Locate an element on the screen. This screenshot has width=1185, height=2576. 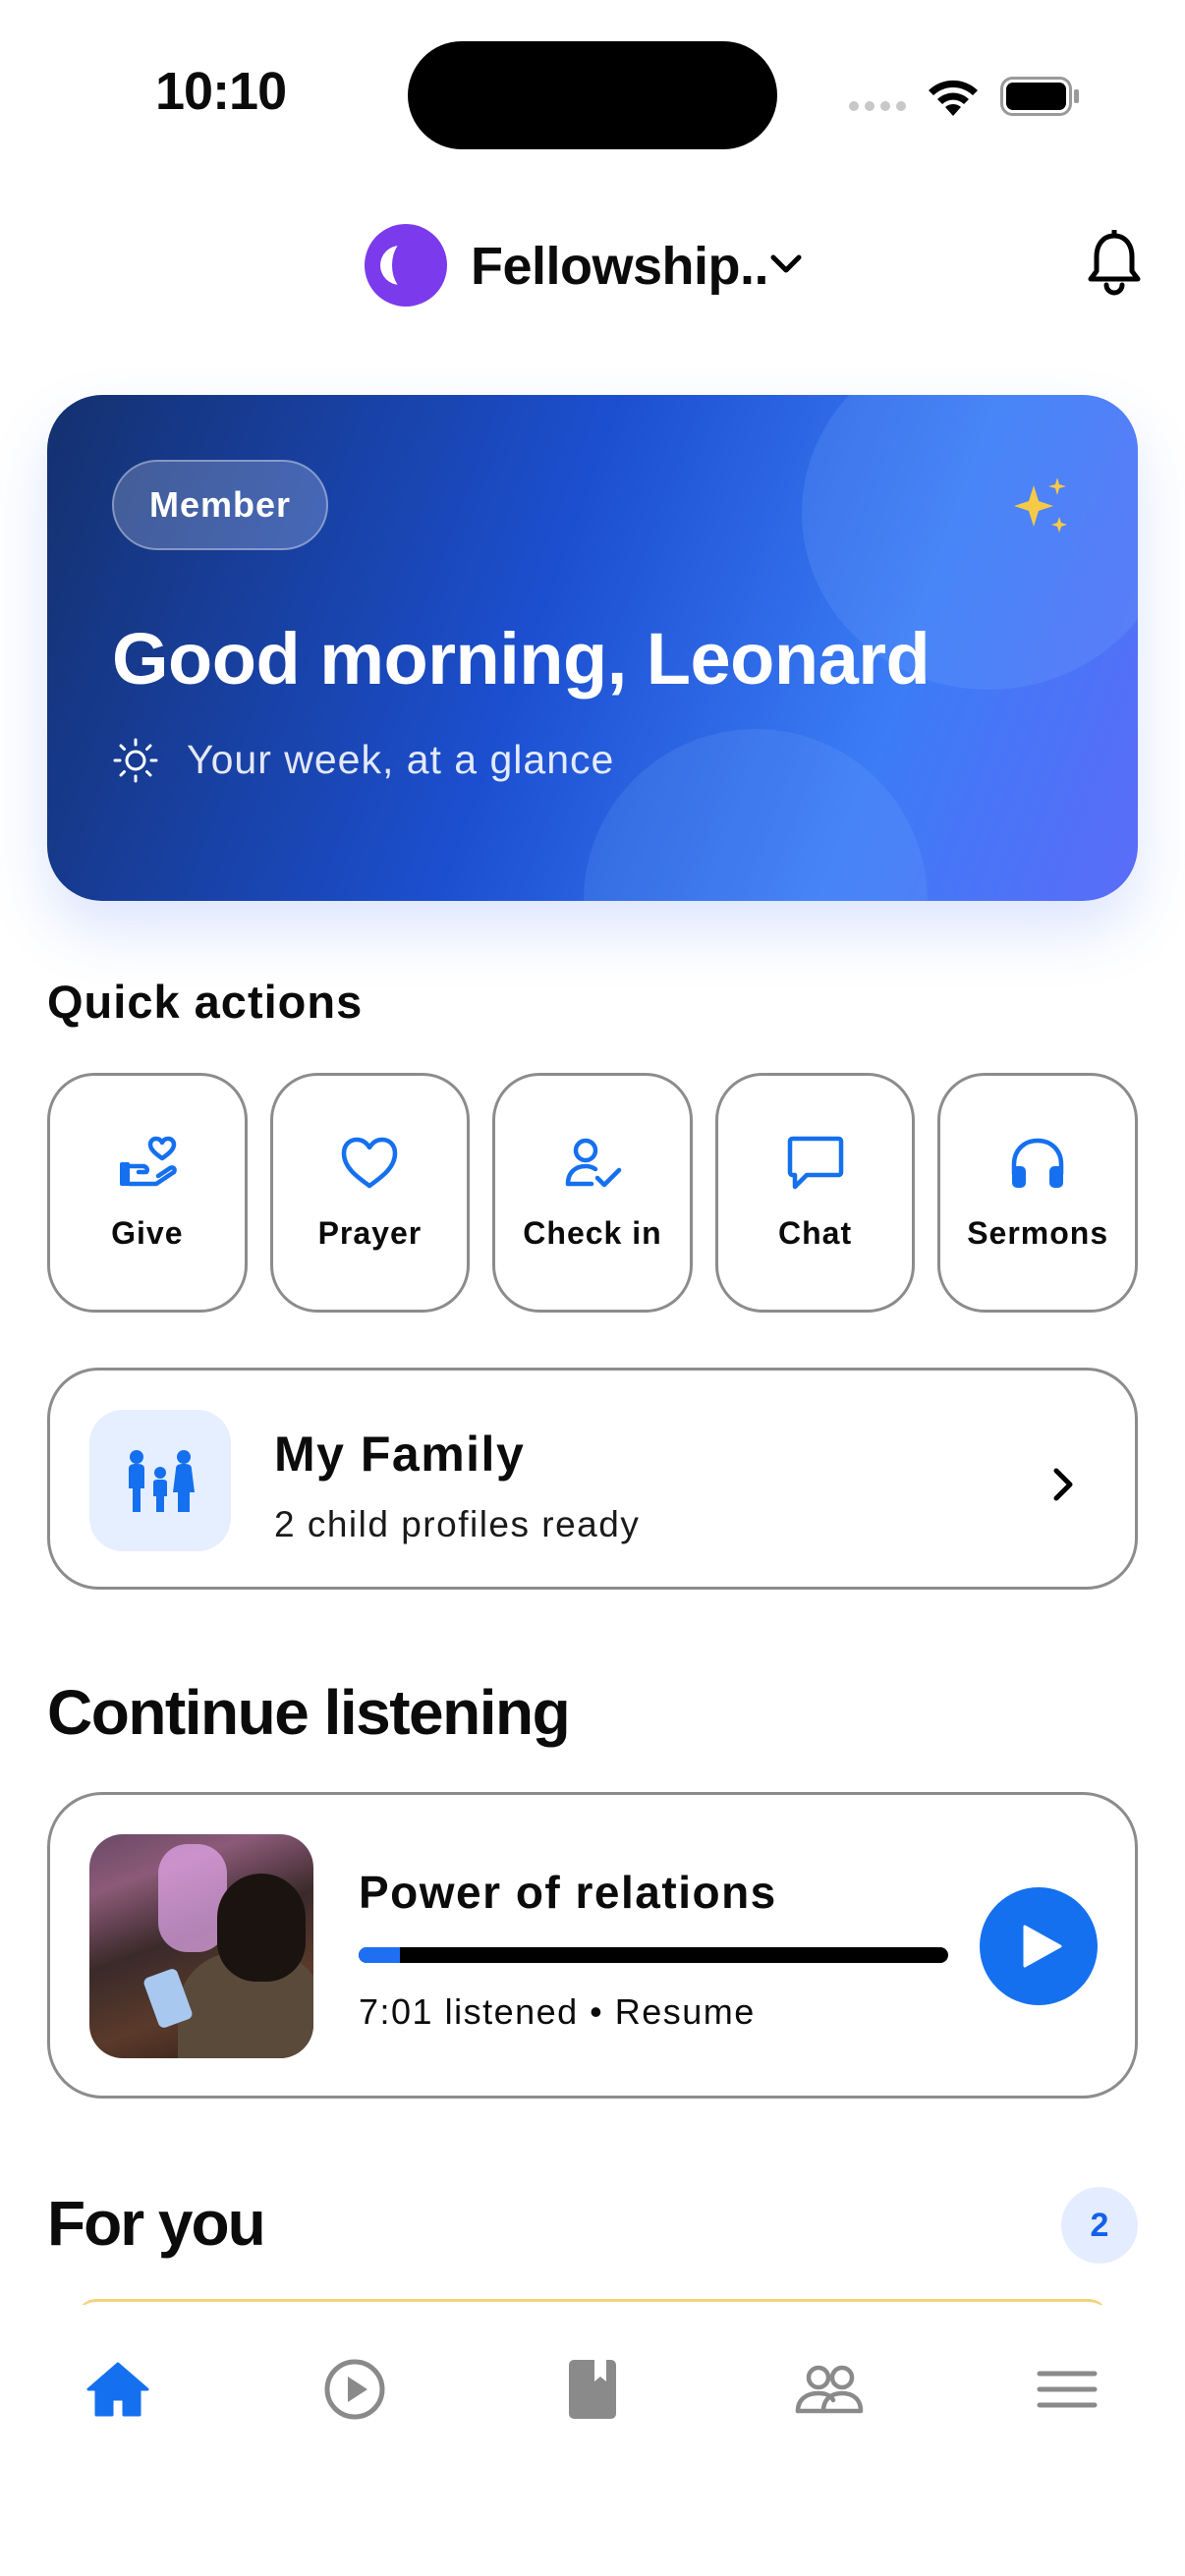
chevron-down-icon is located at coordinates (786, 264).